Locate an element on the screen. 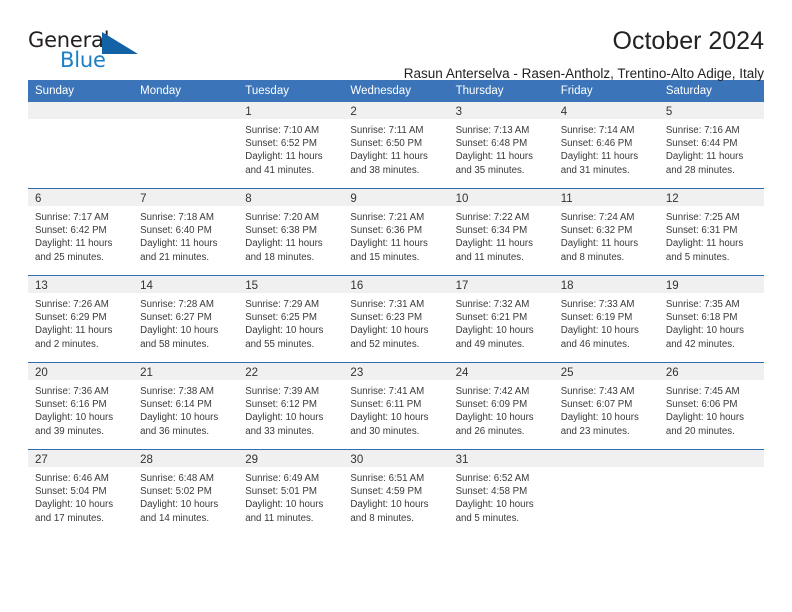 The image size is (792, 612). day-detail-line: Sunrise: 7:29 AM is located at coordinates (282, 304).